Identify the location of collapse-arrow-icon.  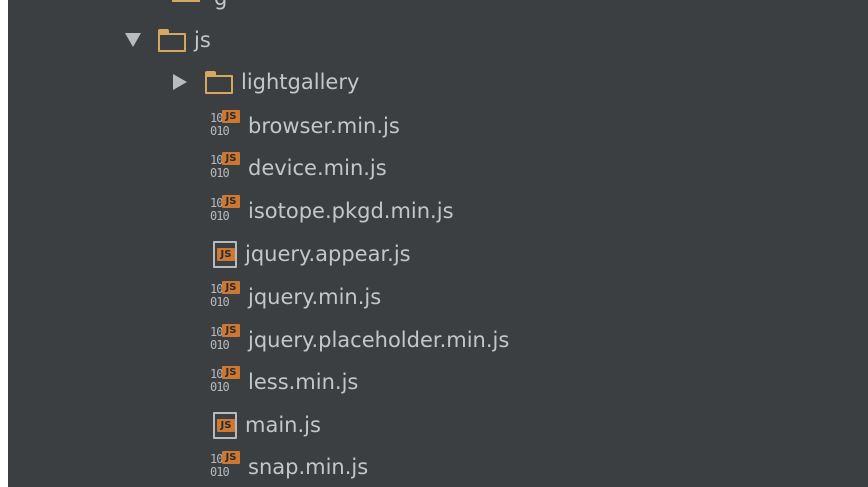
(180, 82).